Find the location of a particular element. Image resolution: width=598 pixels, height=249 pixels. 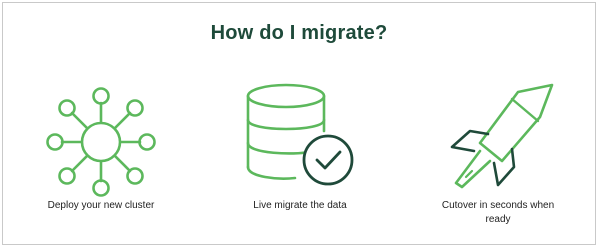

step-caption: Cutover in seconds when ready is located at coordinates (498, 212).